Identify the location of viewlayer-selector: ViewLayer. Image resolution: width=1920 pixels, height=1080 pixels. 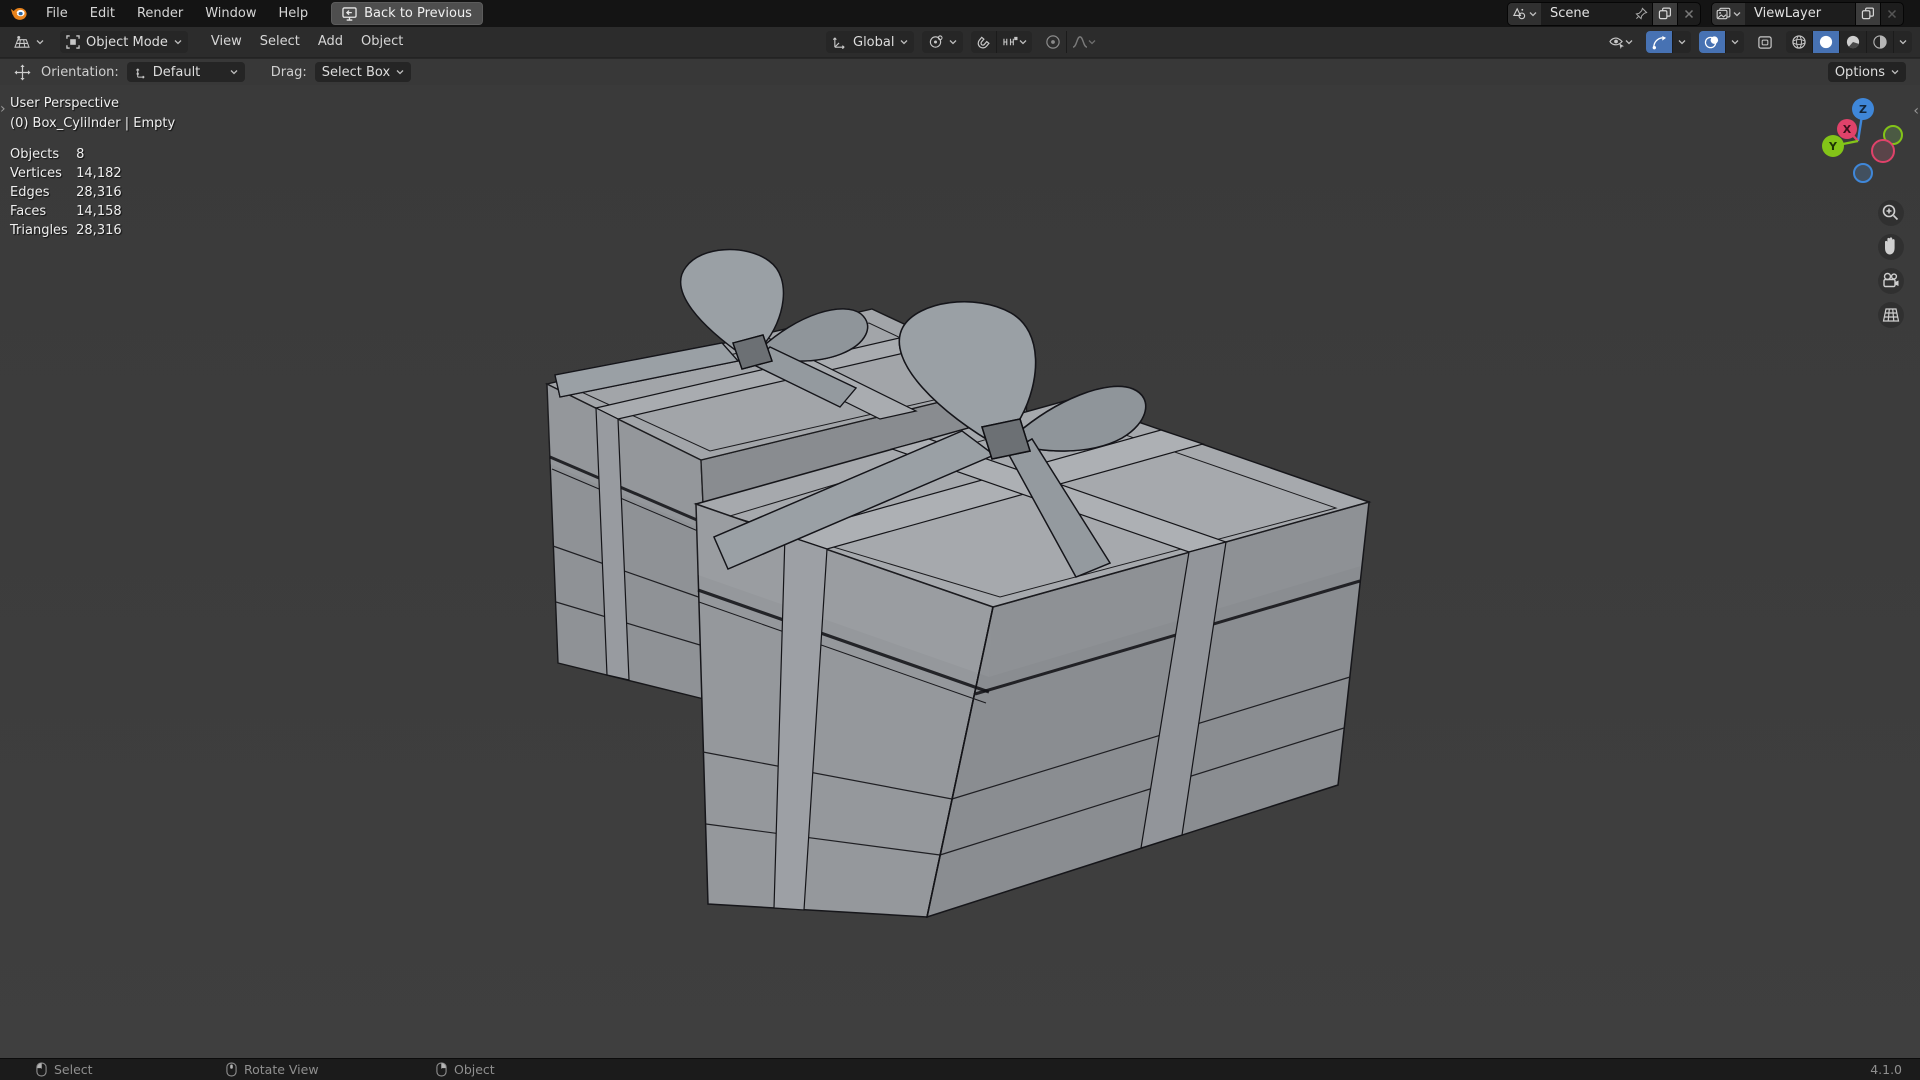
(1807, 13).